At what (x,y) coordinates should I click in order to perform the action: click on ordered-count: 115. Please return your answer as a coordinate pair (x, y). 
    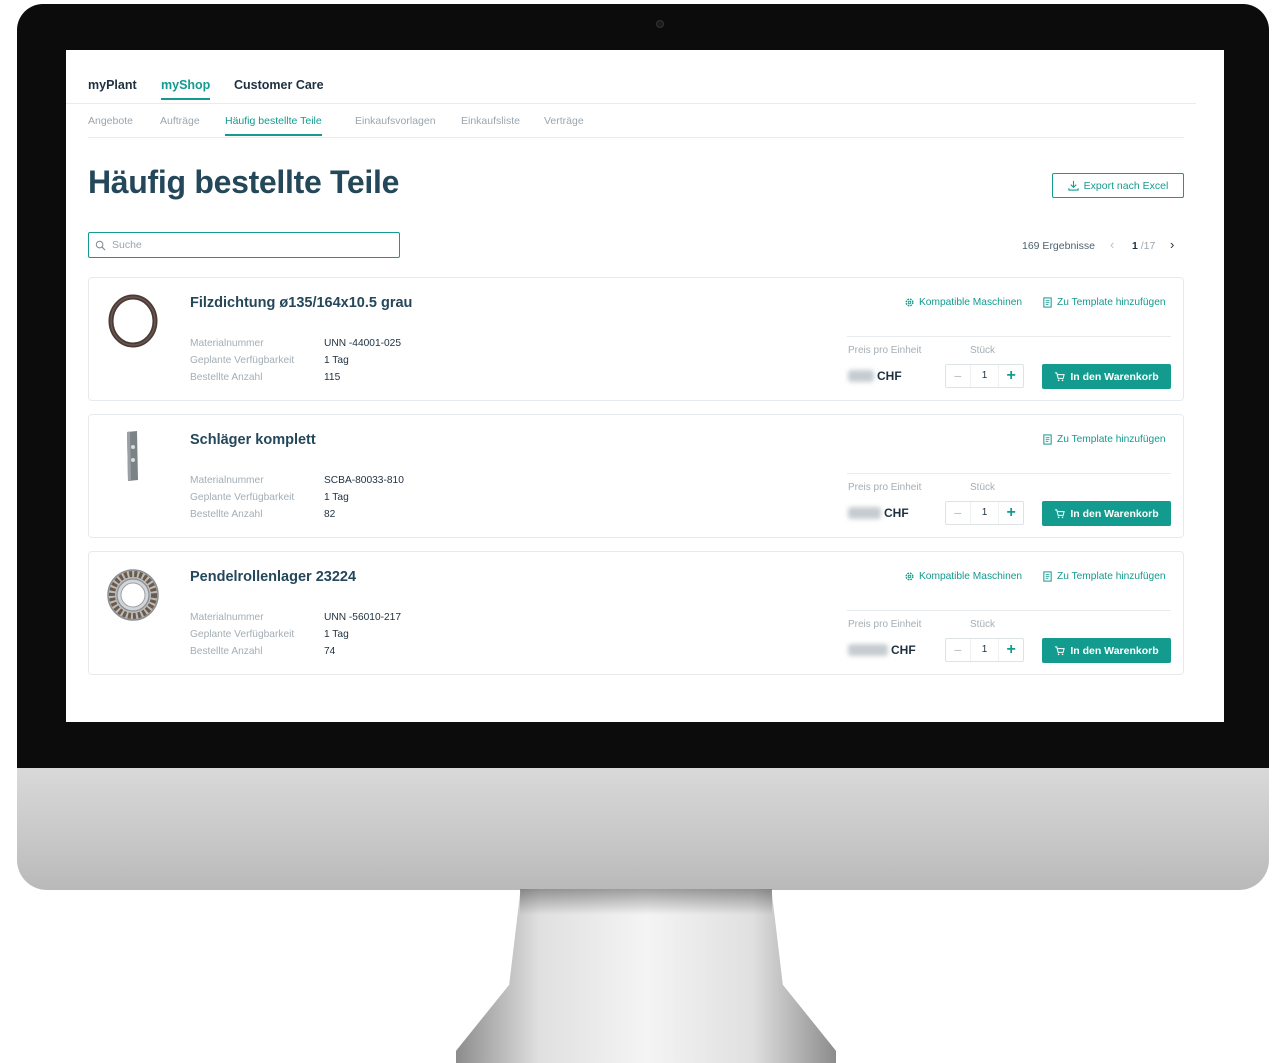
    Looking at the image, I should click on (332, 377).